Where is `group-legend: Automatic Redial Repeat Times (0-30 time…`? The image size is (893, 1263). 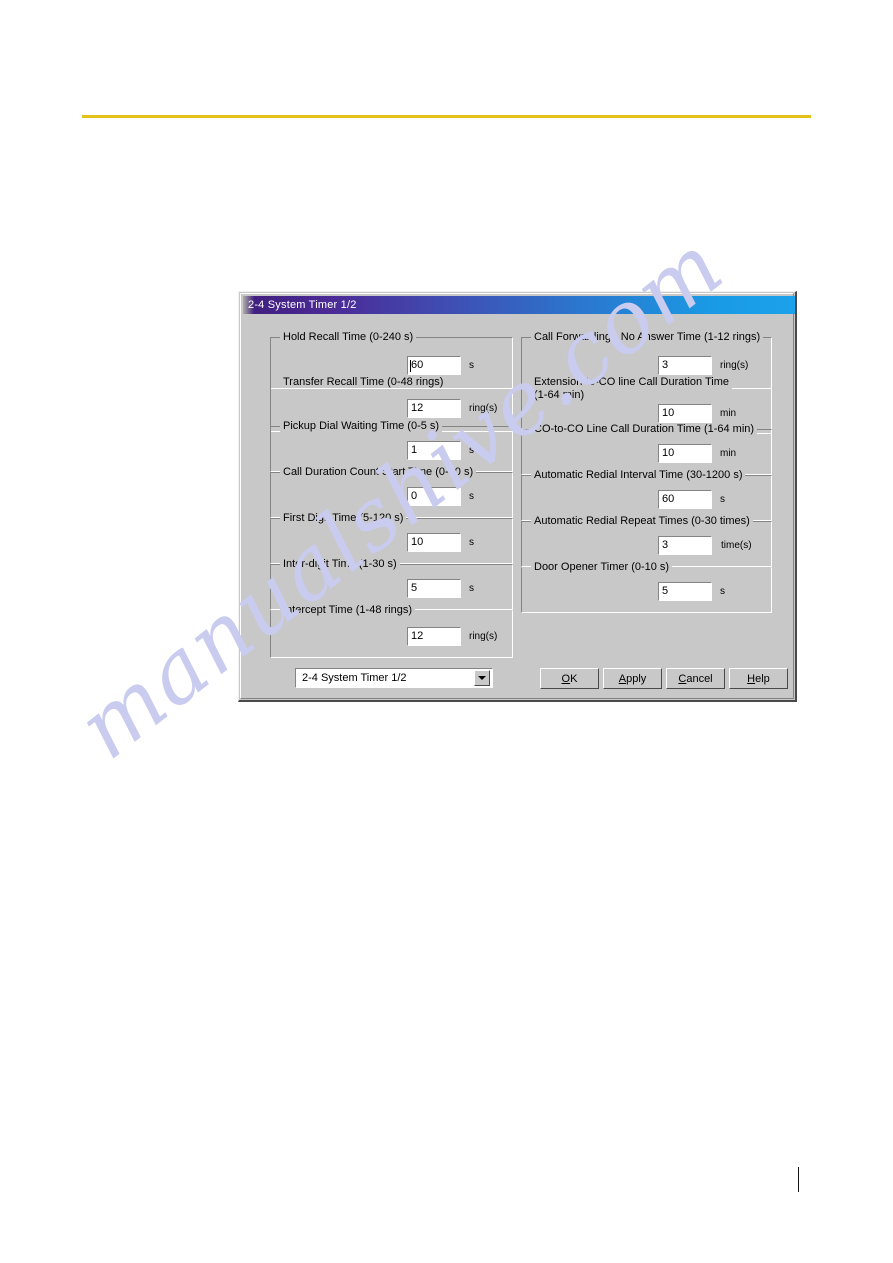 group-legend: Automatic Redial Repeat Times (0-30 time… is located at coordinates (642, 521).